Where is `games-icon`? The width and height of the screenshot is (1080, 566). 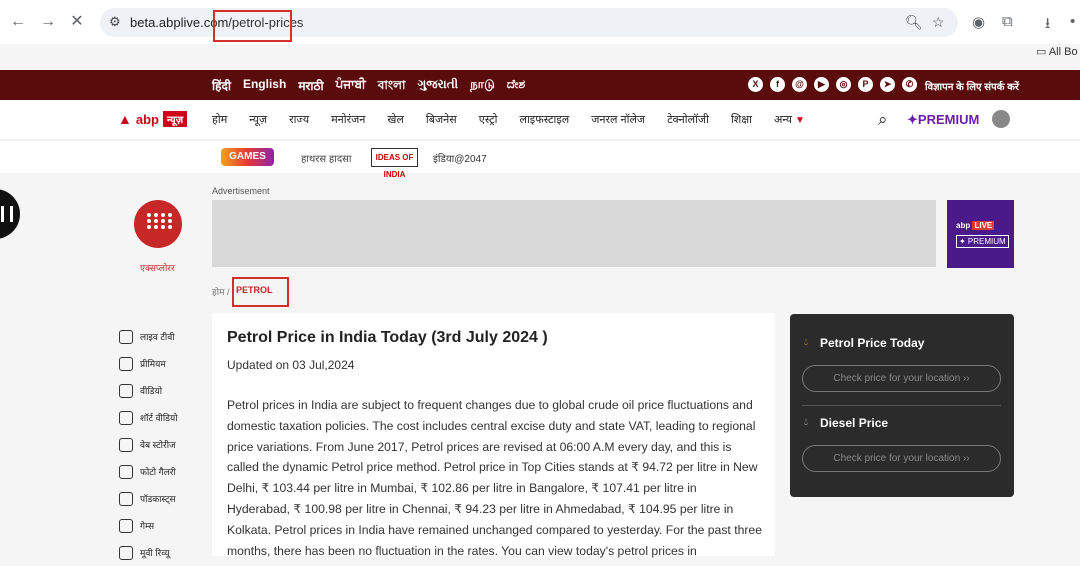 games-icon is located at coordinates (126, 525).